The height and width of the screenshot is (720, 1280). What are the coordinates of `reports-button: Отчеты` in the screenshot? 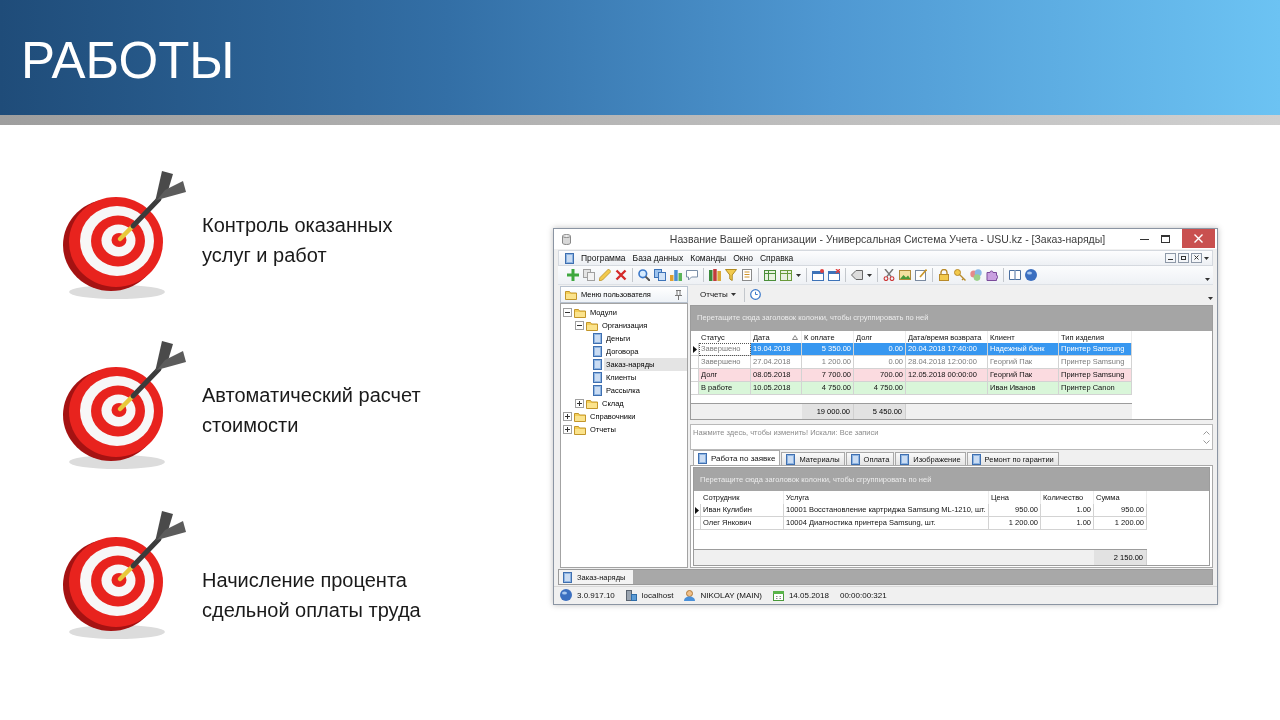 It's located at (718, 294).